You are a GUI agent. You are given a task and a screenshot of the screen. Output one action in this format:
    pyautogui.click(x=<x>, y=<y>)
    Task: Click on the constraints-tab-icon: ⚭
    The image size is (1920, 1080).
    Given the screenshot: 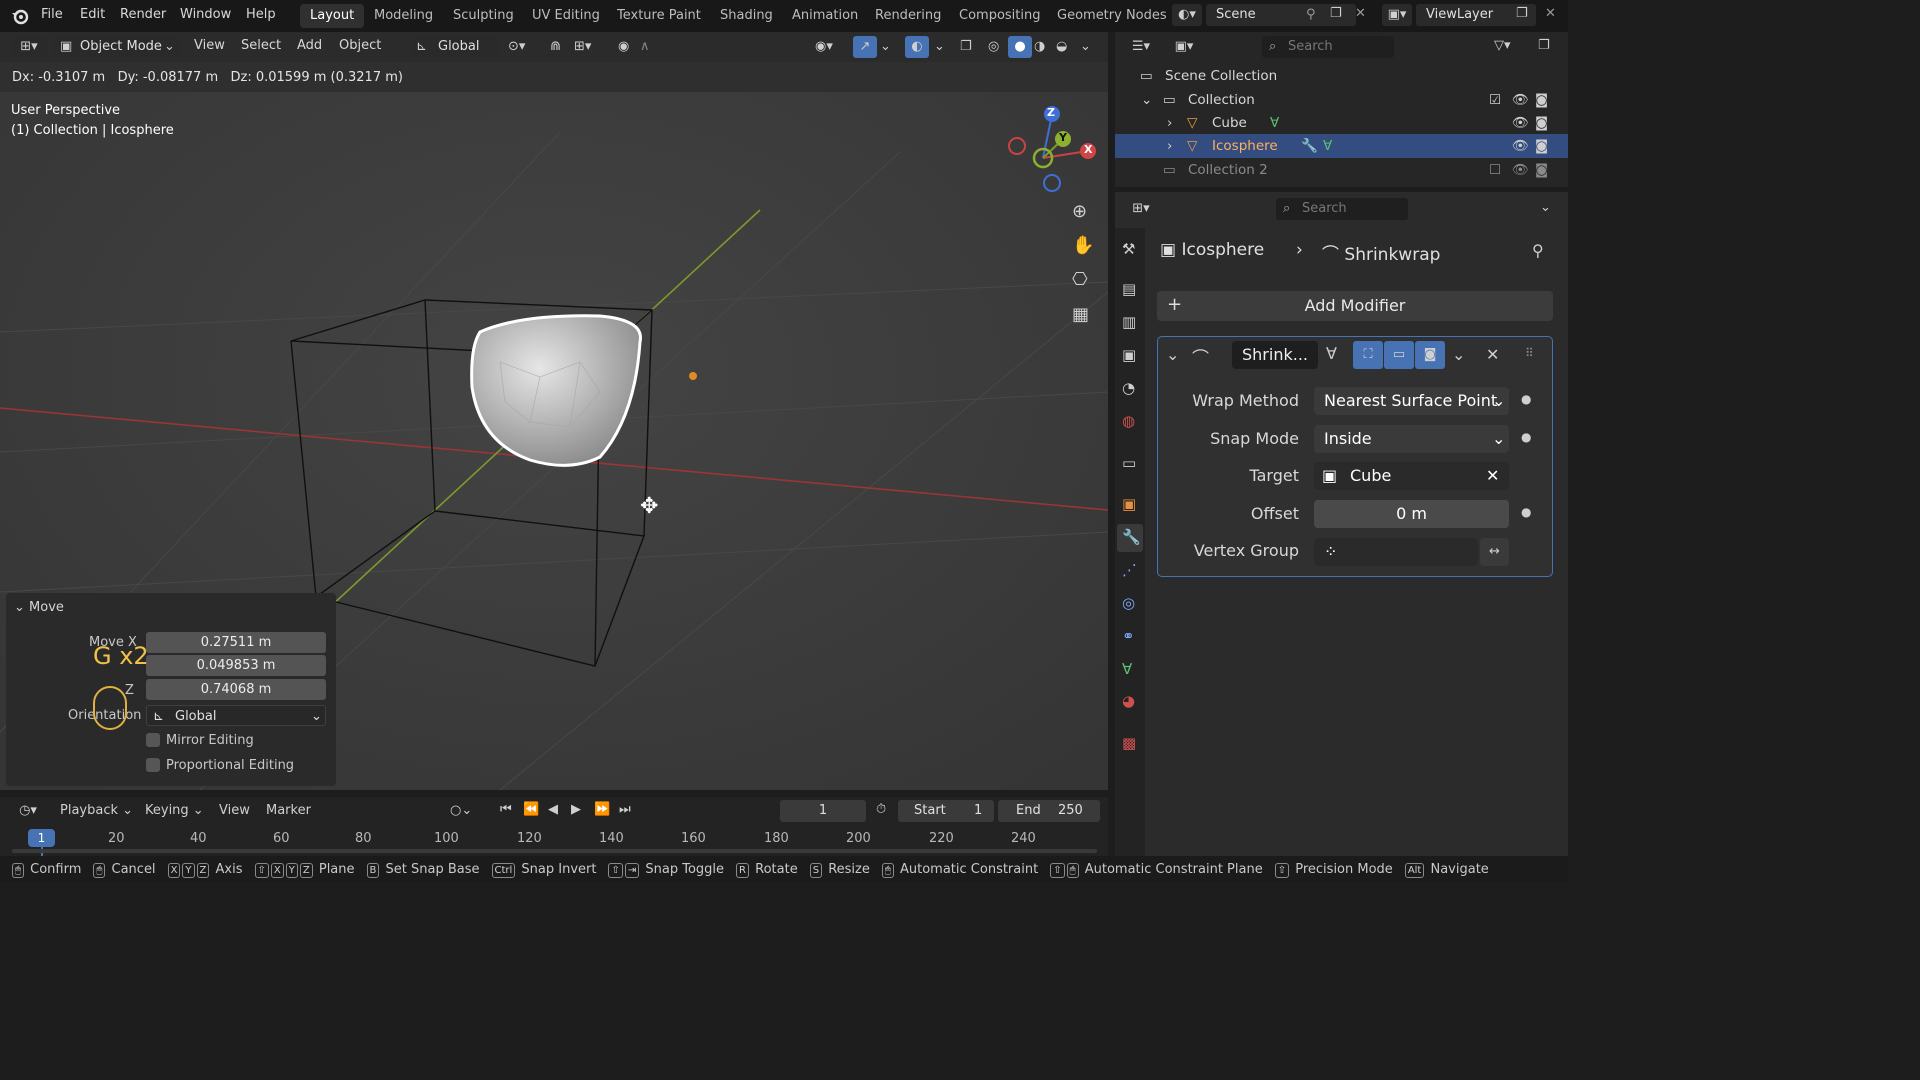 What is the action you would take?
    pyautogui.click(x=1128, y=636)
    